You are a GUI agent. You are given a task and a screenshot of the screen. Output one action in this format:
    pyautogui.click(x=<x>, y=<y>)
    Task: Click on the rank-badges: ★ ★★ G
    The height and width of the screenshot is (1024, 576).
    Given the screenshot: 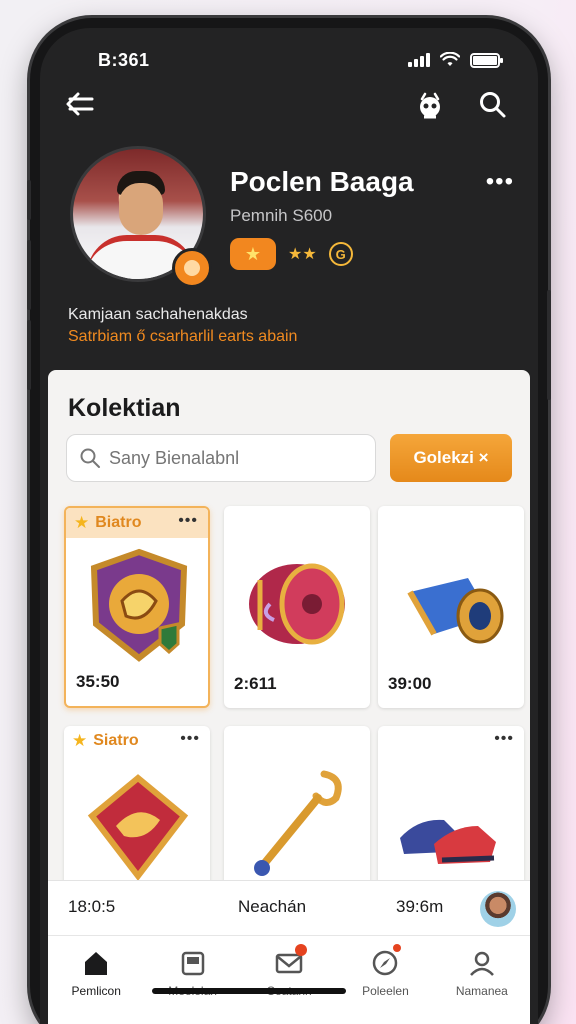 What is the action you would take?
    pyautogui.click(x=291, y=254)
    